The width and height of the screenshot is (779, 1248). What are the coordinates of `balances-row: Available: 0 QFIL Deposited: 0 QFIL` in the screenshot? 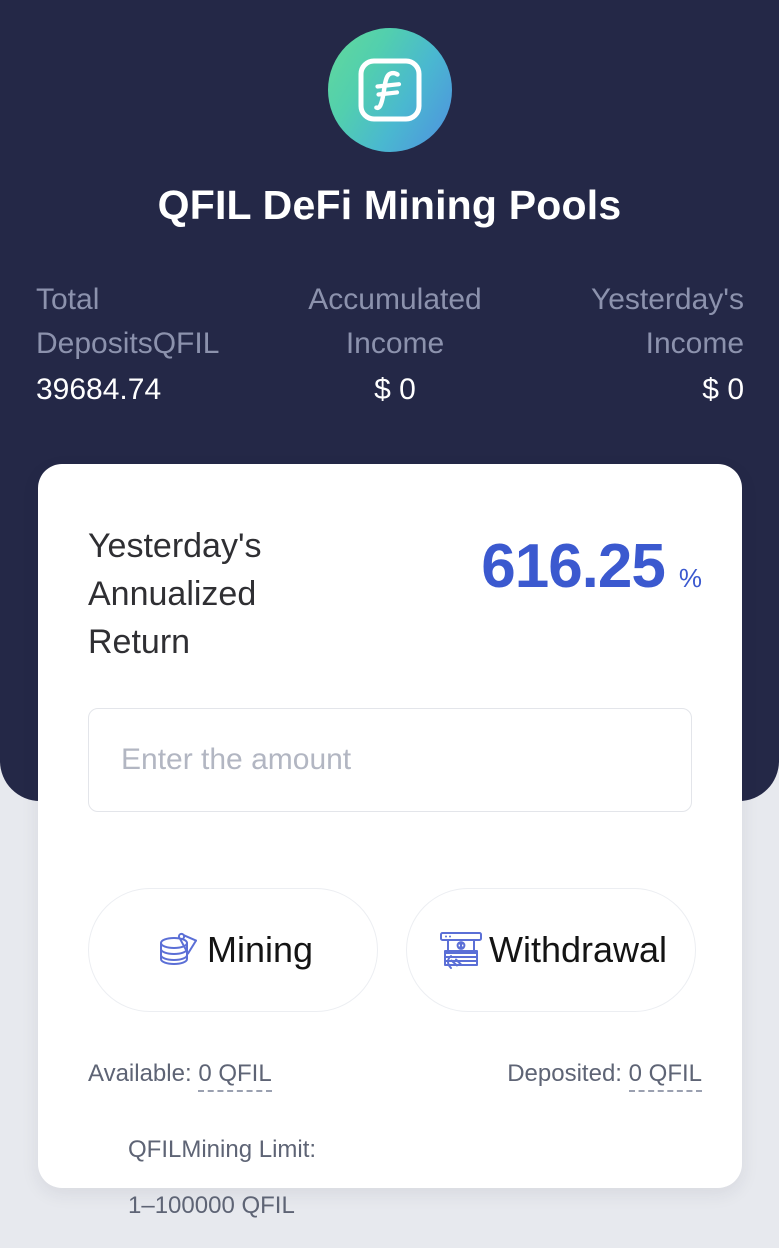 It's located at (395, 1076).